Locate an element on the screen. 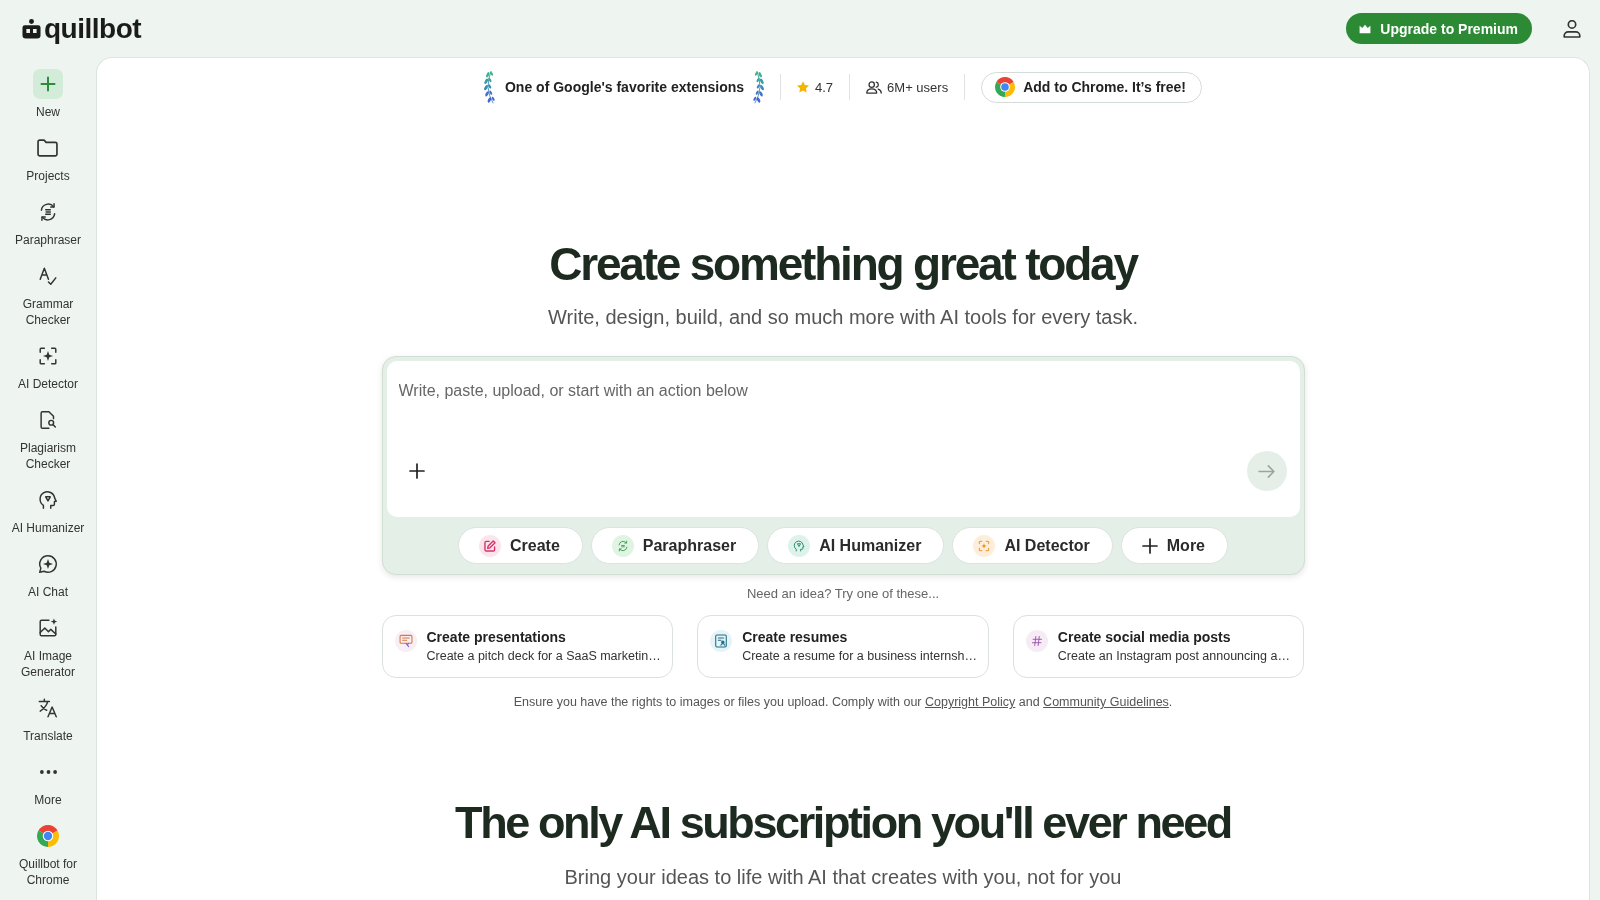  spell-check-icon is located at coordinates (48, 276).